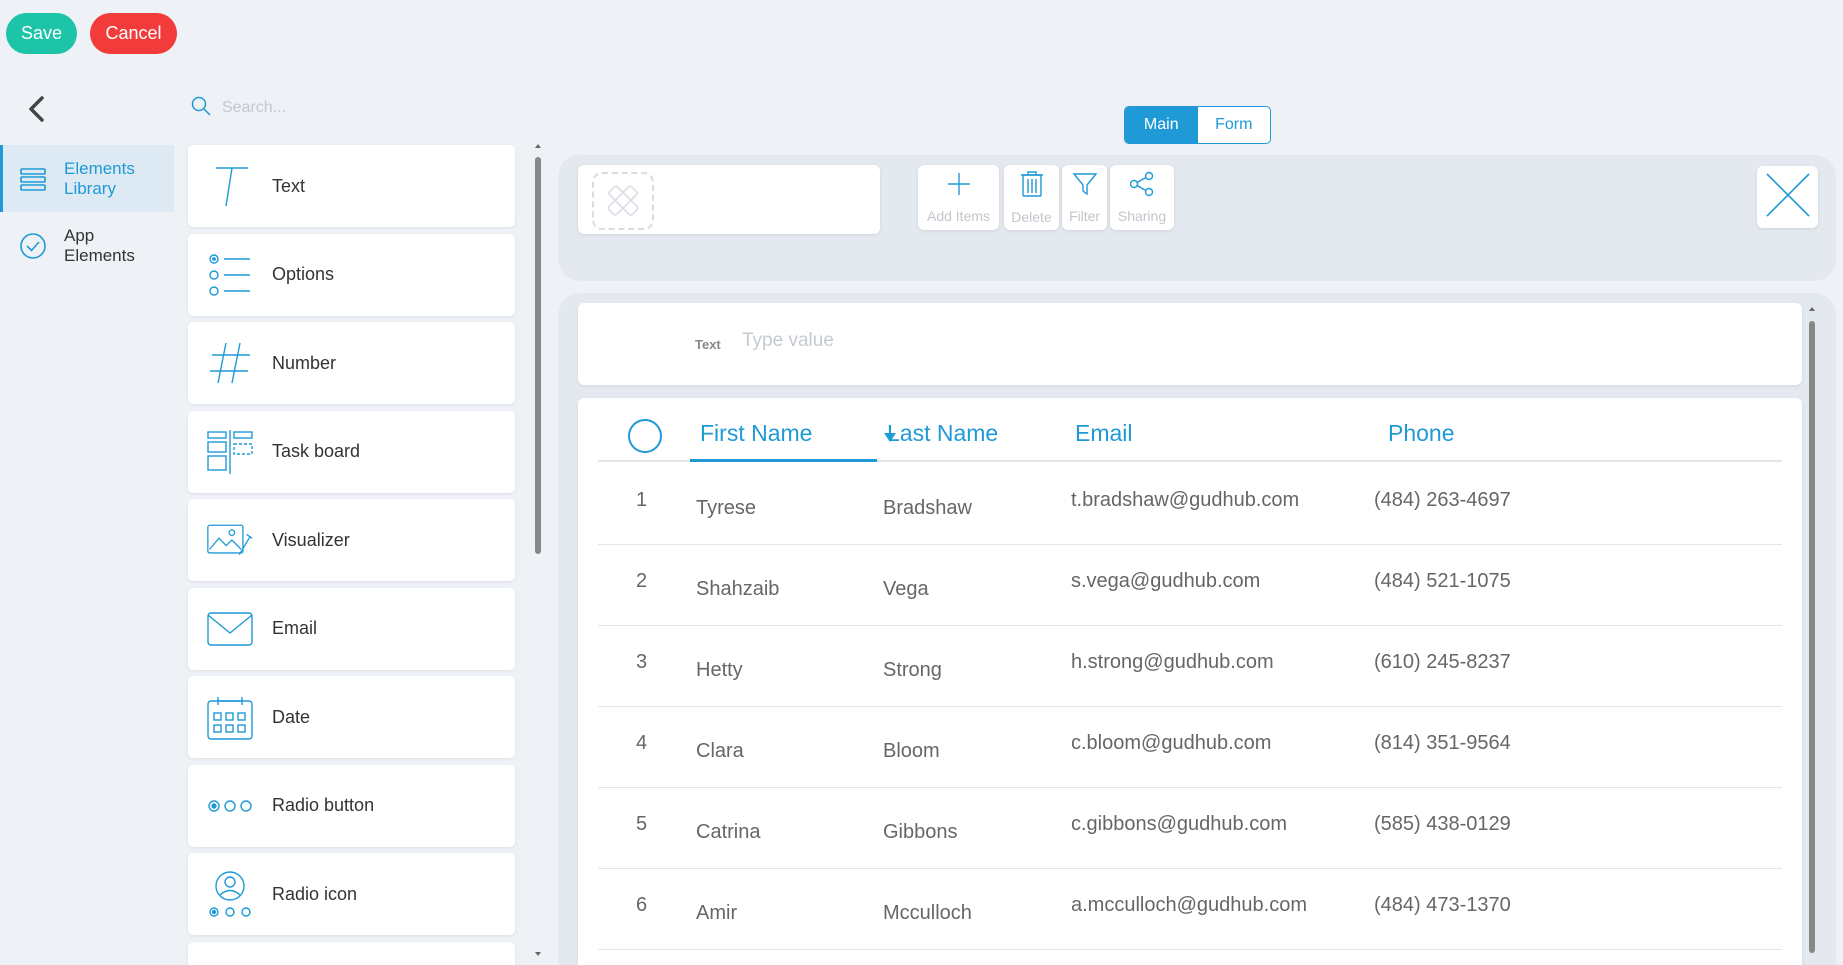 This screenshot has width=1843, height=965. Describe the element at coordinates (41, 33) in the screenshot. I see `save-button: Save` at that location.